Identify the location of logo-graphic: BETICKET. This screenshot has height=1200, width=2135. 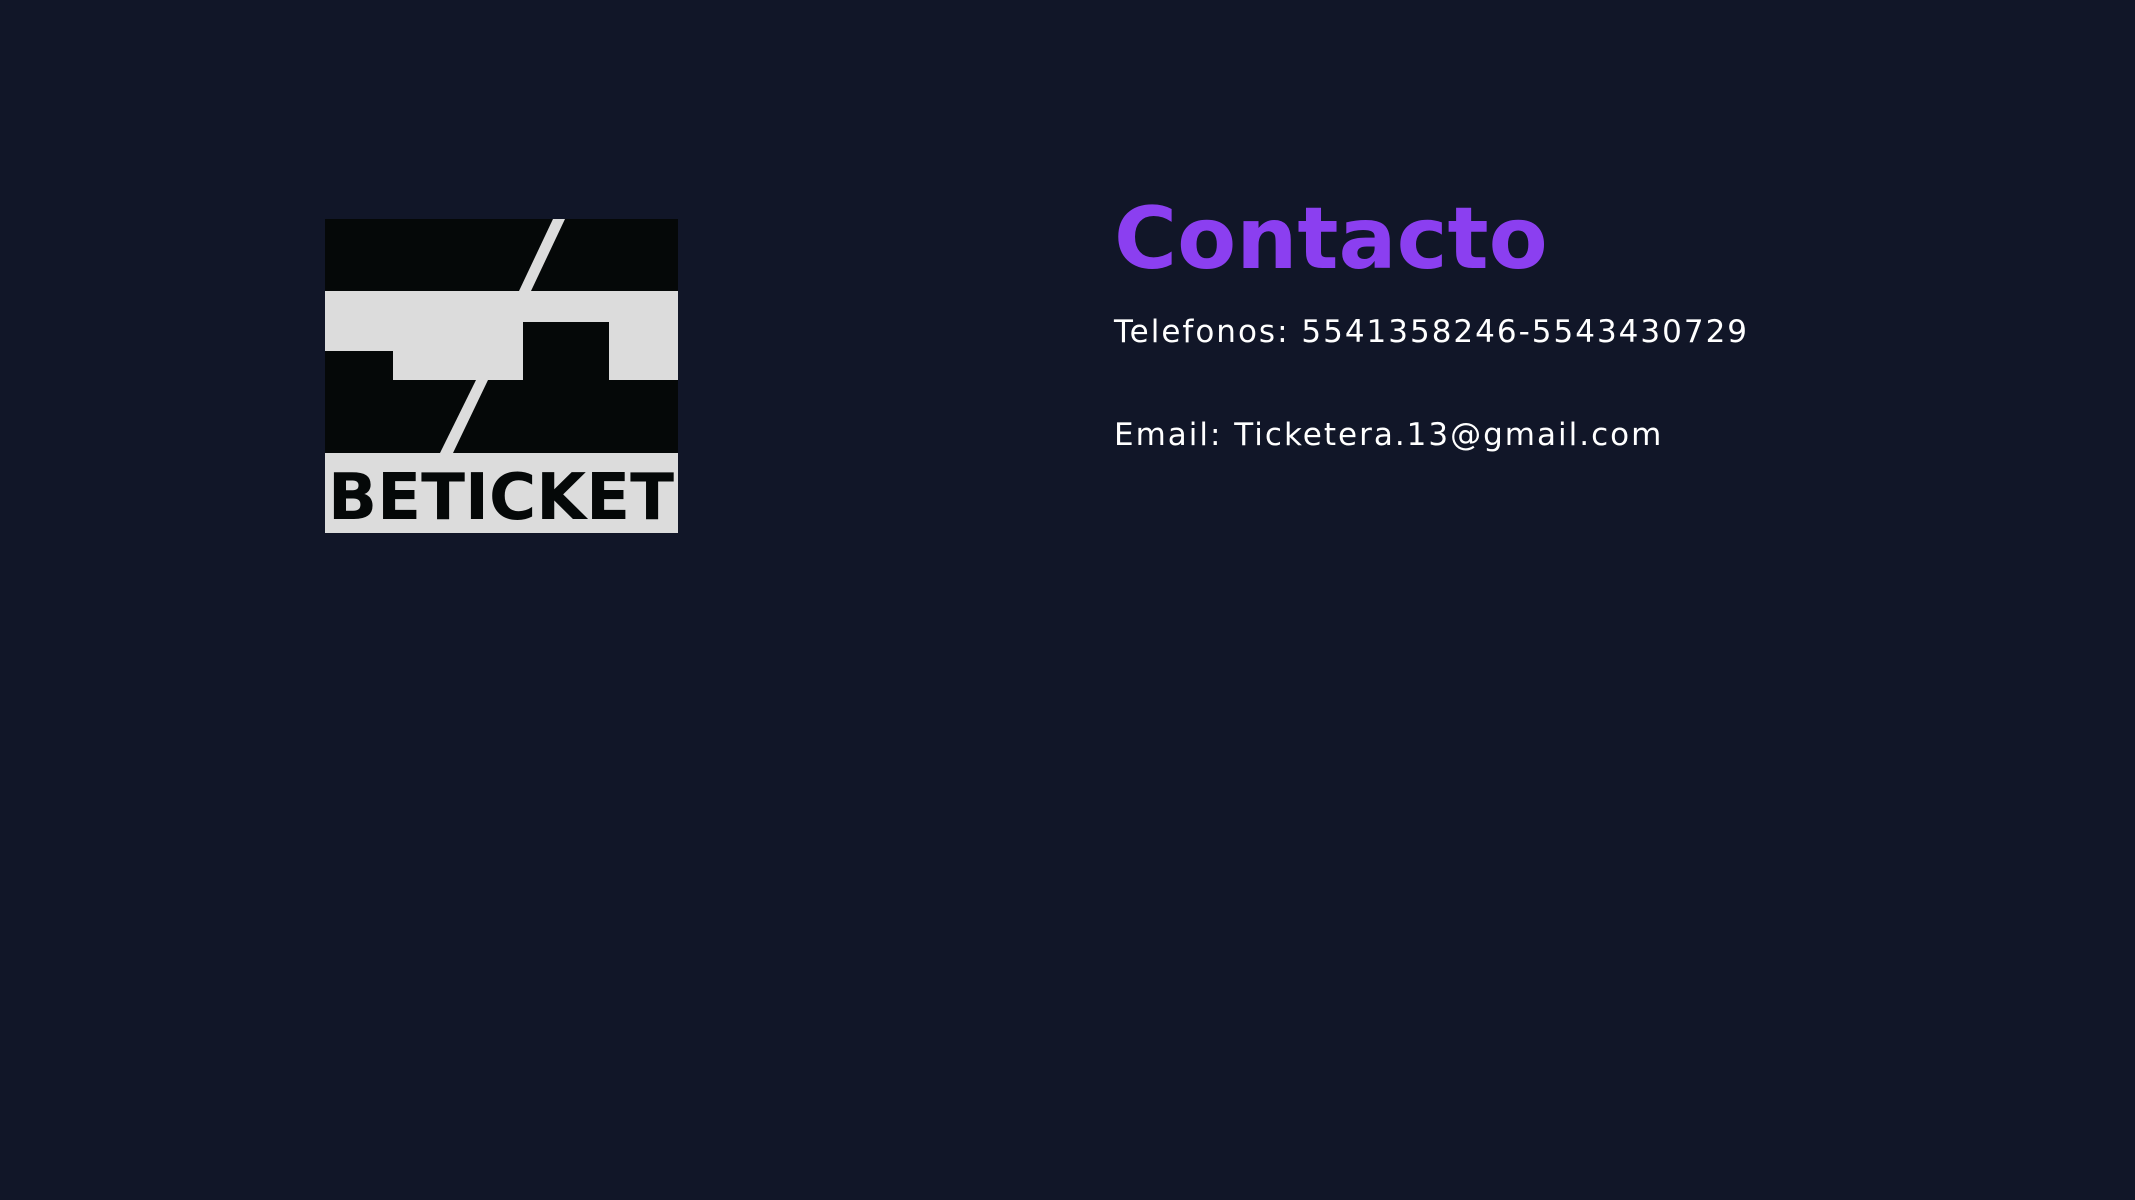
(501, 376).